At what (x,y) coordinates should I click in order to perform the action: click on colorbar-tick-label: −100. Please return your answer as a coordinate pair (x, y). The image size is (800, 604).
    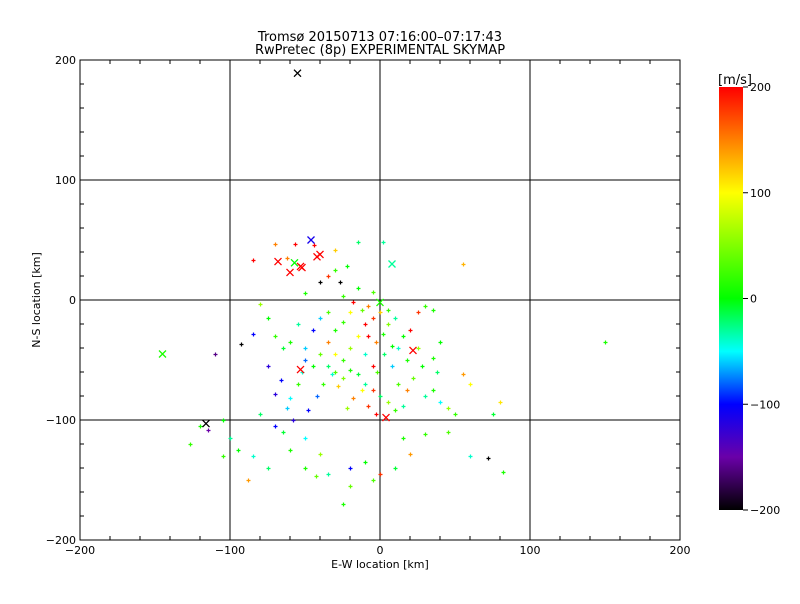
    Looking at the image, I should click on (765, 404).